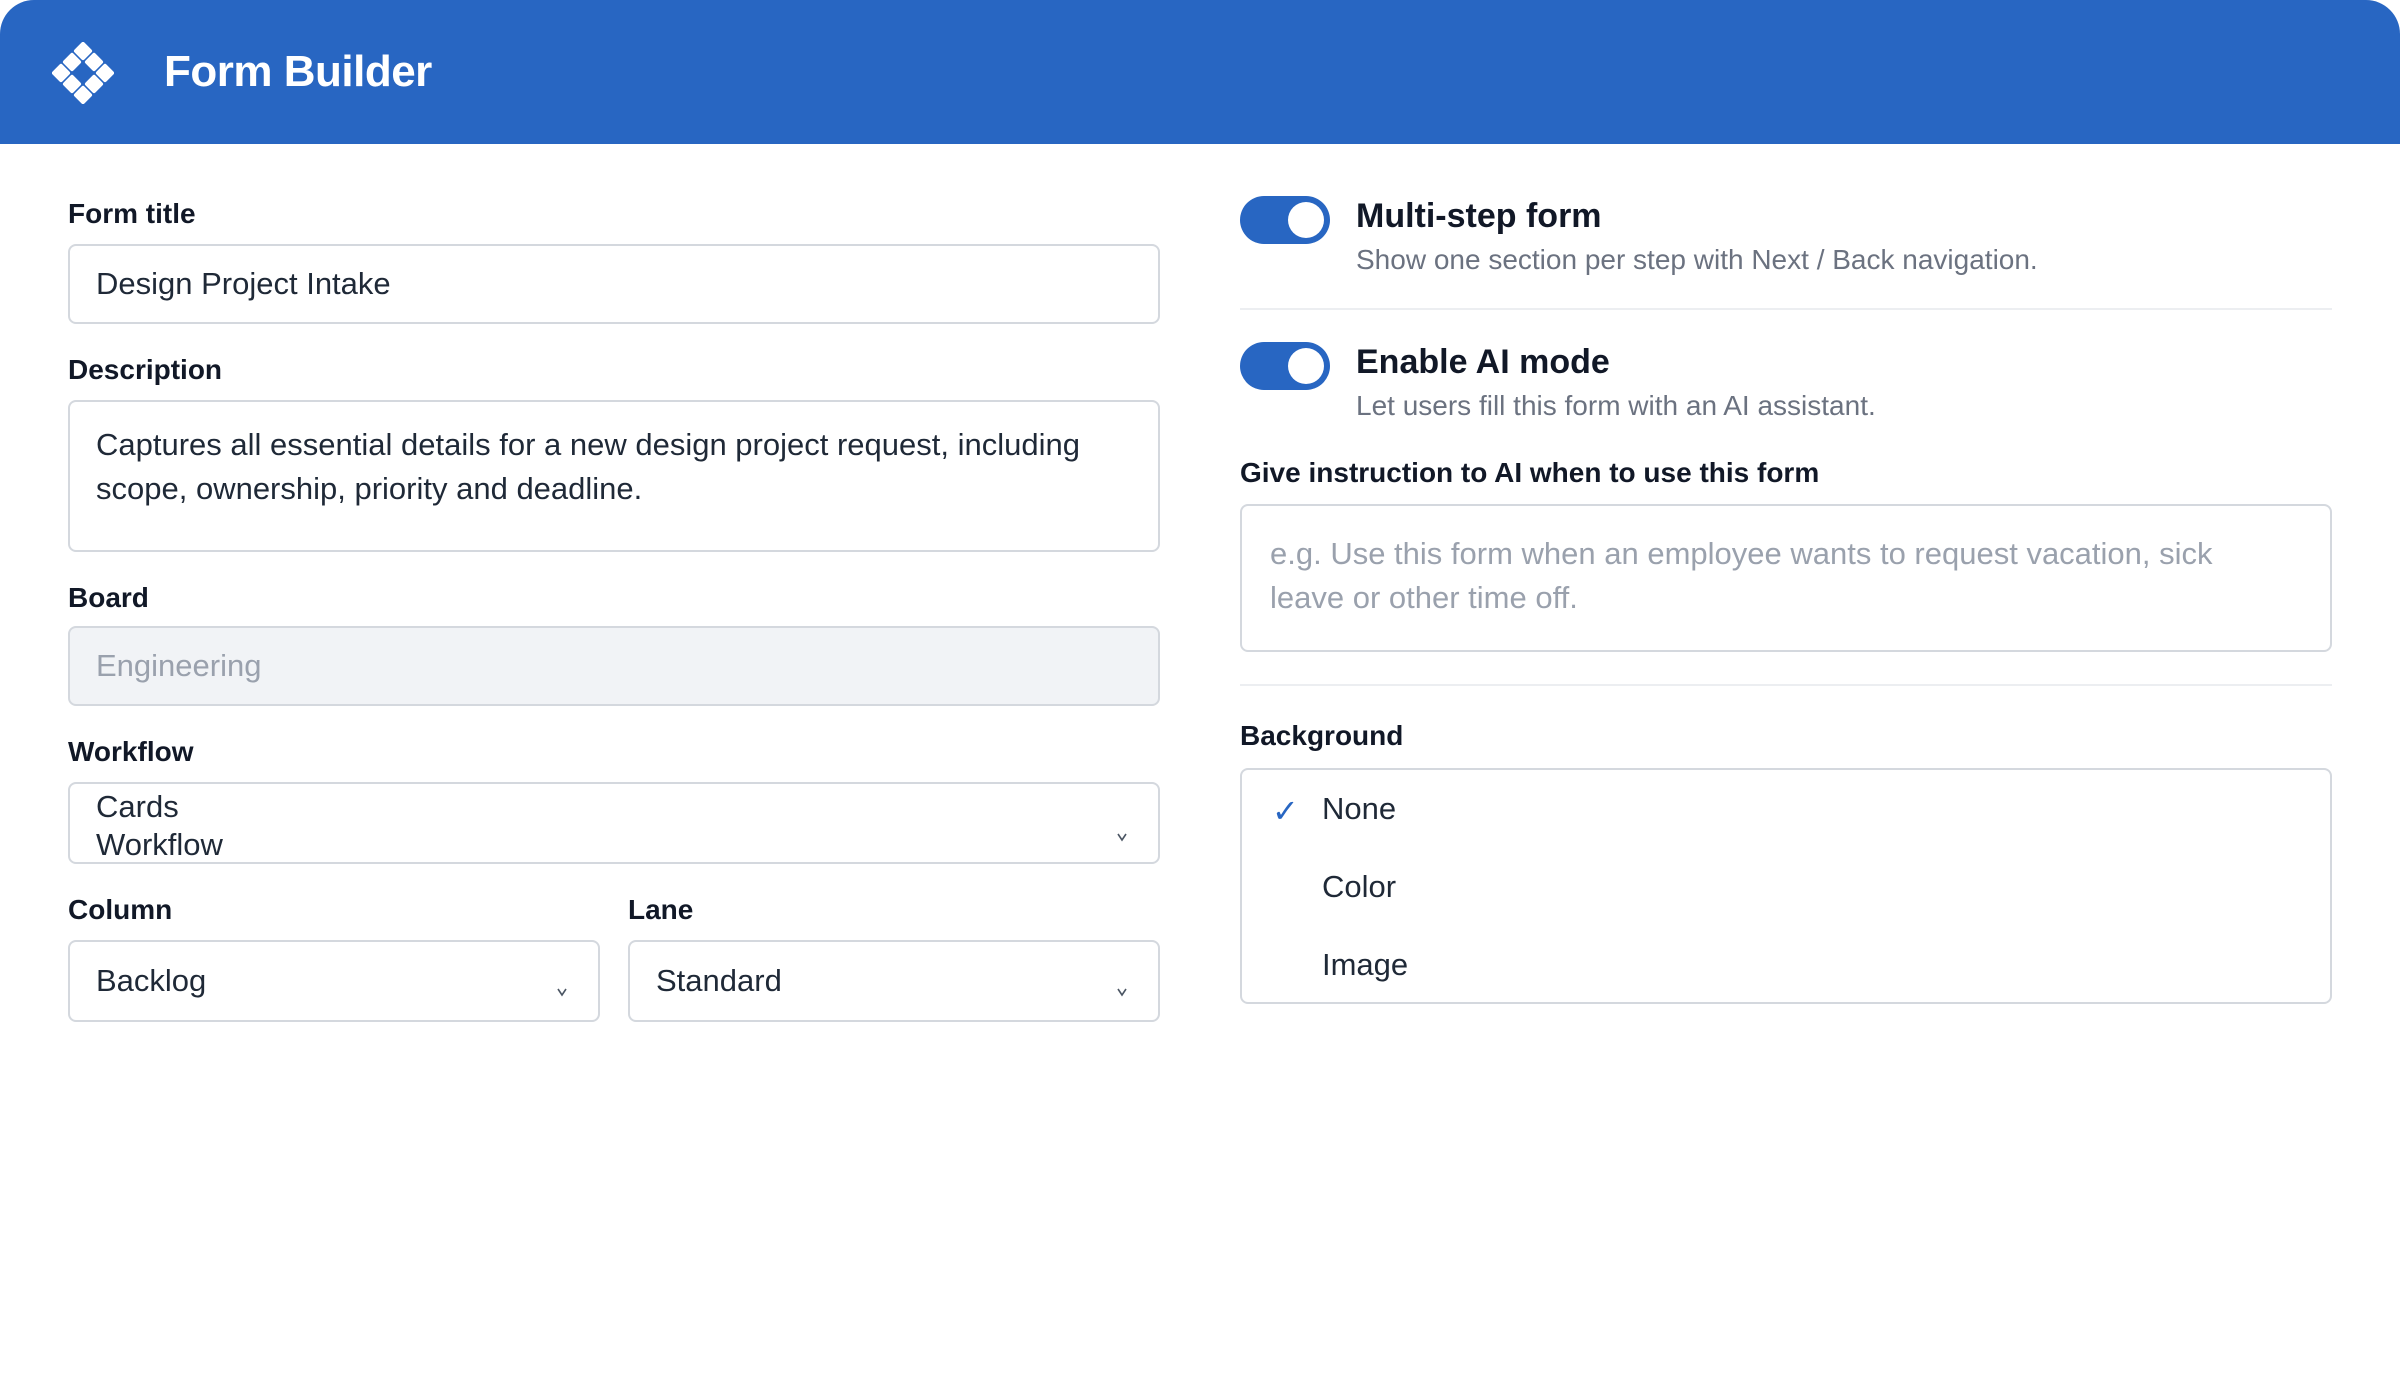 This screenshot has height=1400, width=2400. What do you see at coordinates (83, 73) in the screenshot?
I see `diamond-grid-logo-icon` at bounding box center [83, 73].